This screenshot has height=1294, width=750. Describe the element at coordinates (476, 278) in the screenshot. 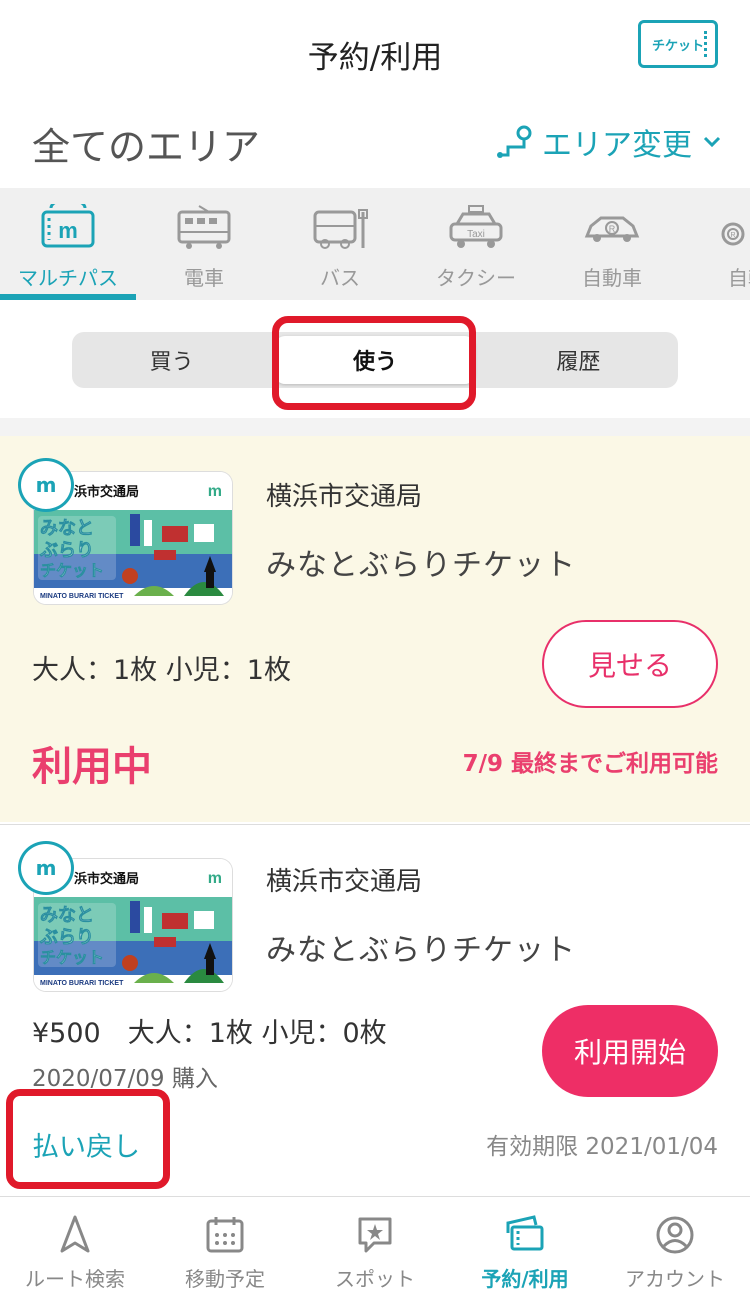

I see `tab-label: タクシー` at that location.